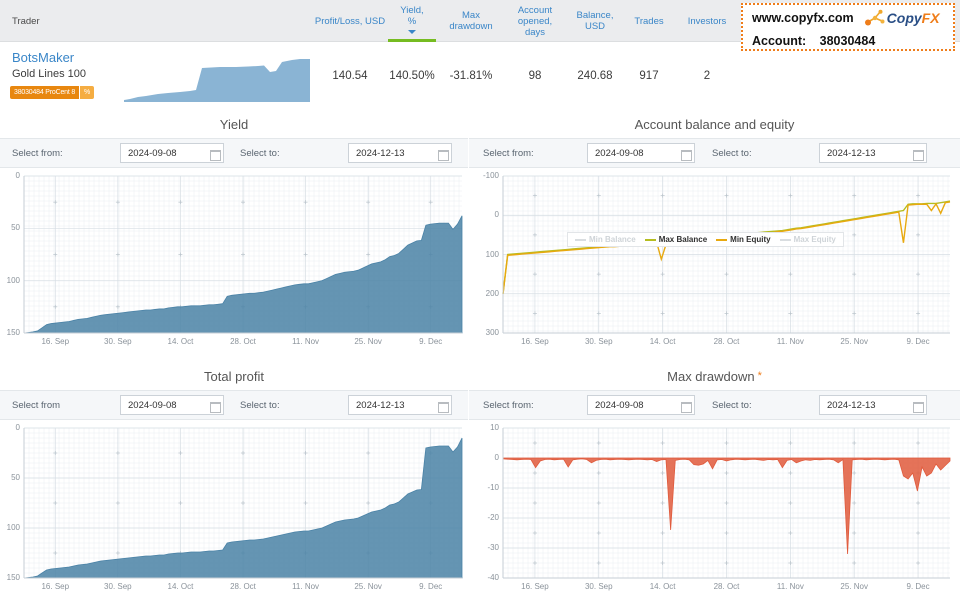 Image resolution: width=960 pixels, height=600 pixels. Describe the element at coordinates (743, 239) in the screenshot. I see `legend-item-min-equity: Min Equity` at that location.